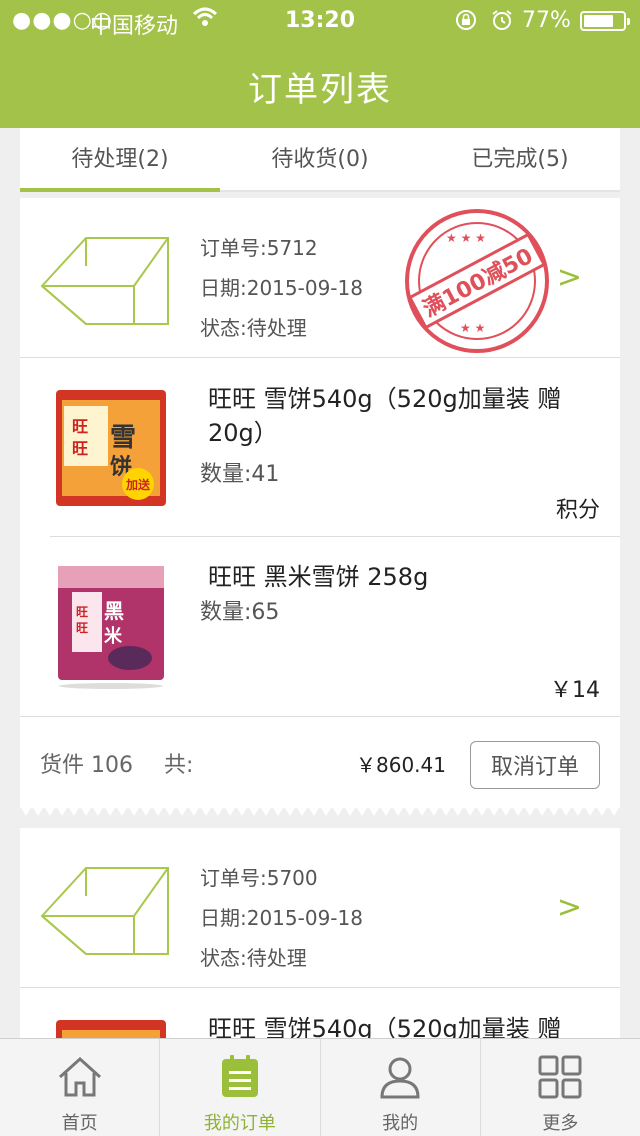 This screenshot has height=1136, width=640. I want to click on tab-completed: 已完成(5), so click(520, 159).